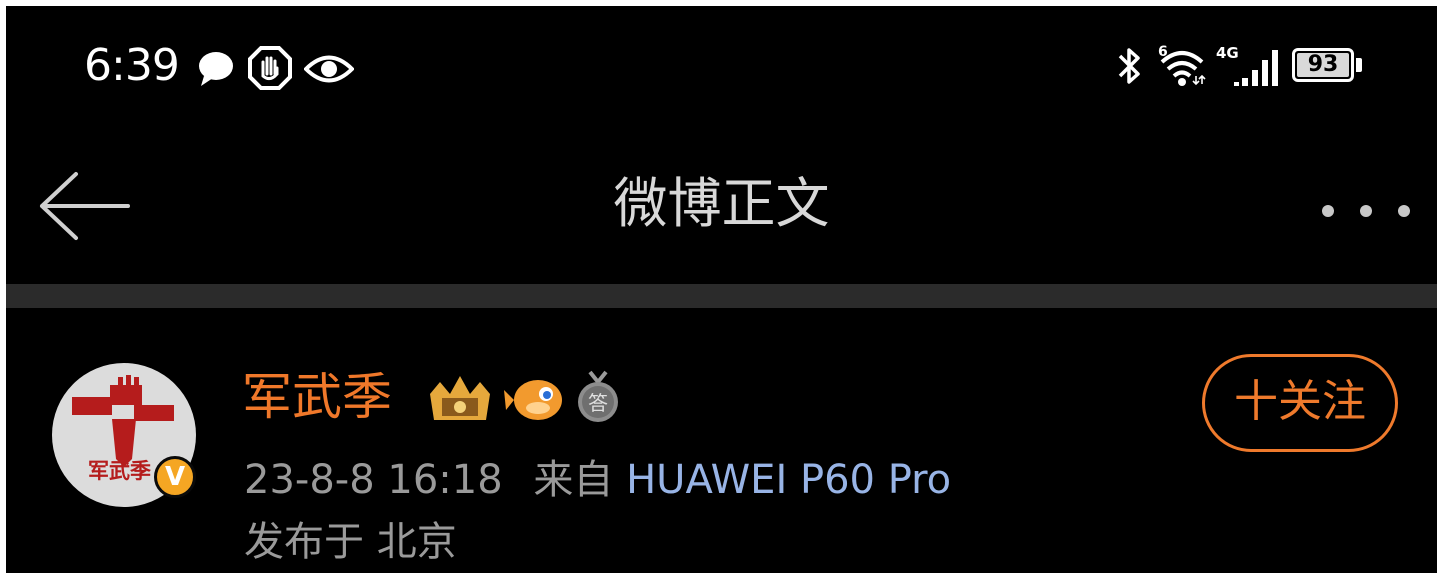 Image resolution: width=1443 pixels, height=573 pixels. Describe the element at coordinates (373, 480) in the screenshot. I see `post-date: 23-8-8 16:18` at that location.